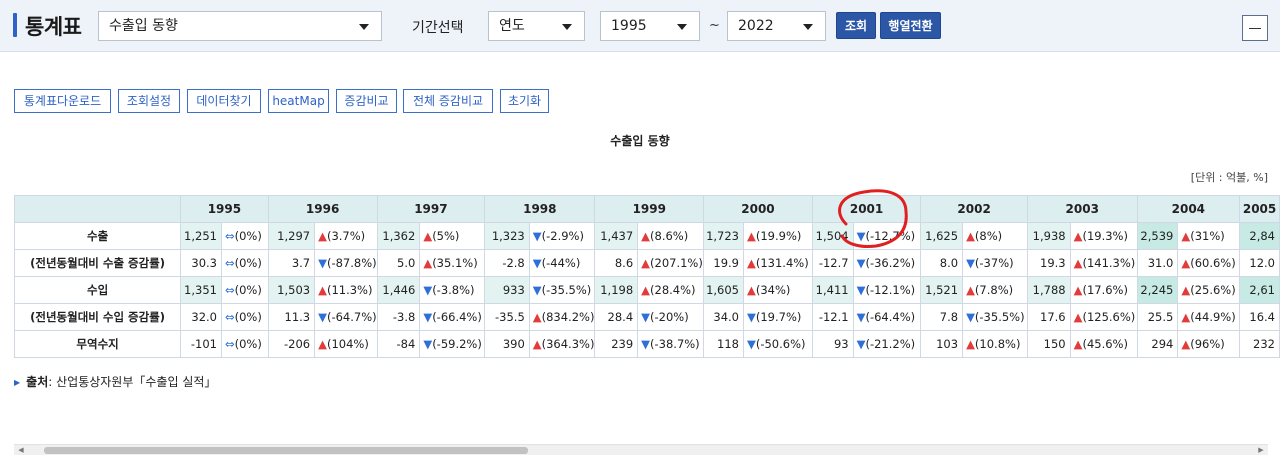 Image resolution: width=1280 pixels, height=455 pixels. What do you see at coordinates (536, 26) in the screenshot?
I see `period-unit-select: 연도` at bounding box center [536, 26].